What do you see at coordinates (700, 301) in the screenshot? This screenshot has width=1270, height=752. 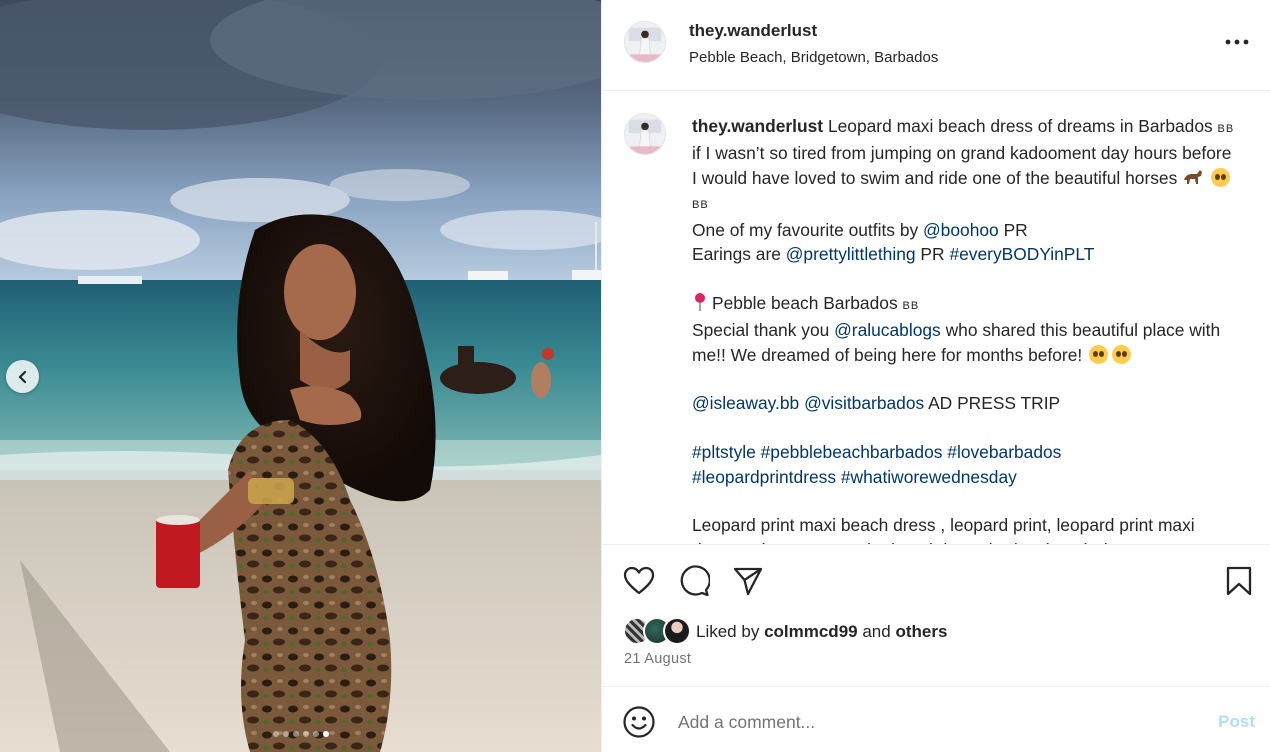 I see `round-pushpin-icon` at bounding box center [700, 301].